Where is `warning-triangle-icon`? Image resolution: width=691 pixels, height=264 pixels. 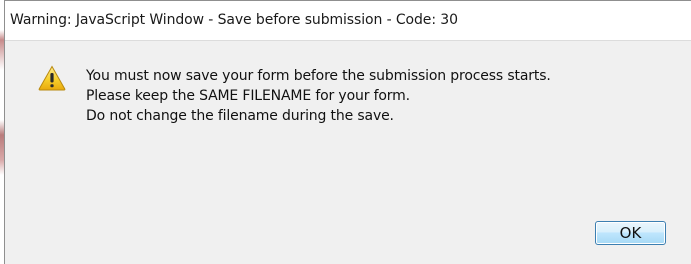 warning-triangle-icon is located at coordinates (52, 78).